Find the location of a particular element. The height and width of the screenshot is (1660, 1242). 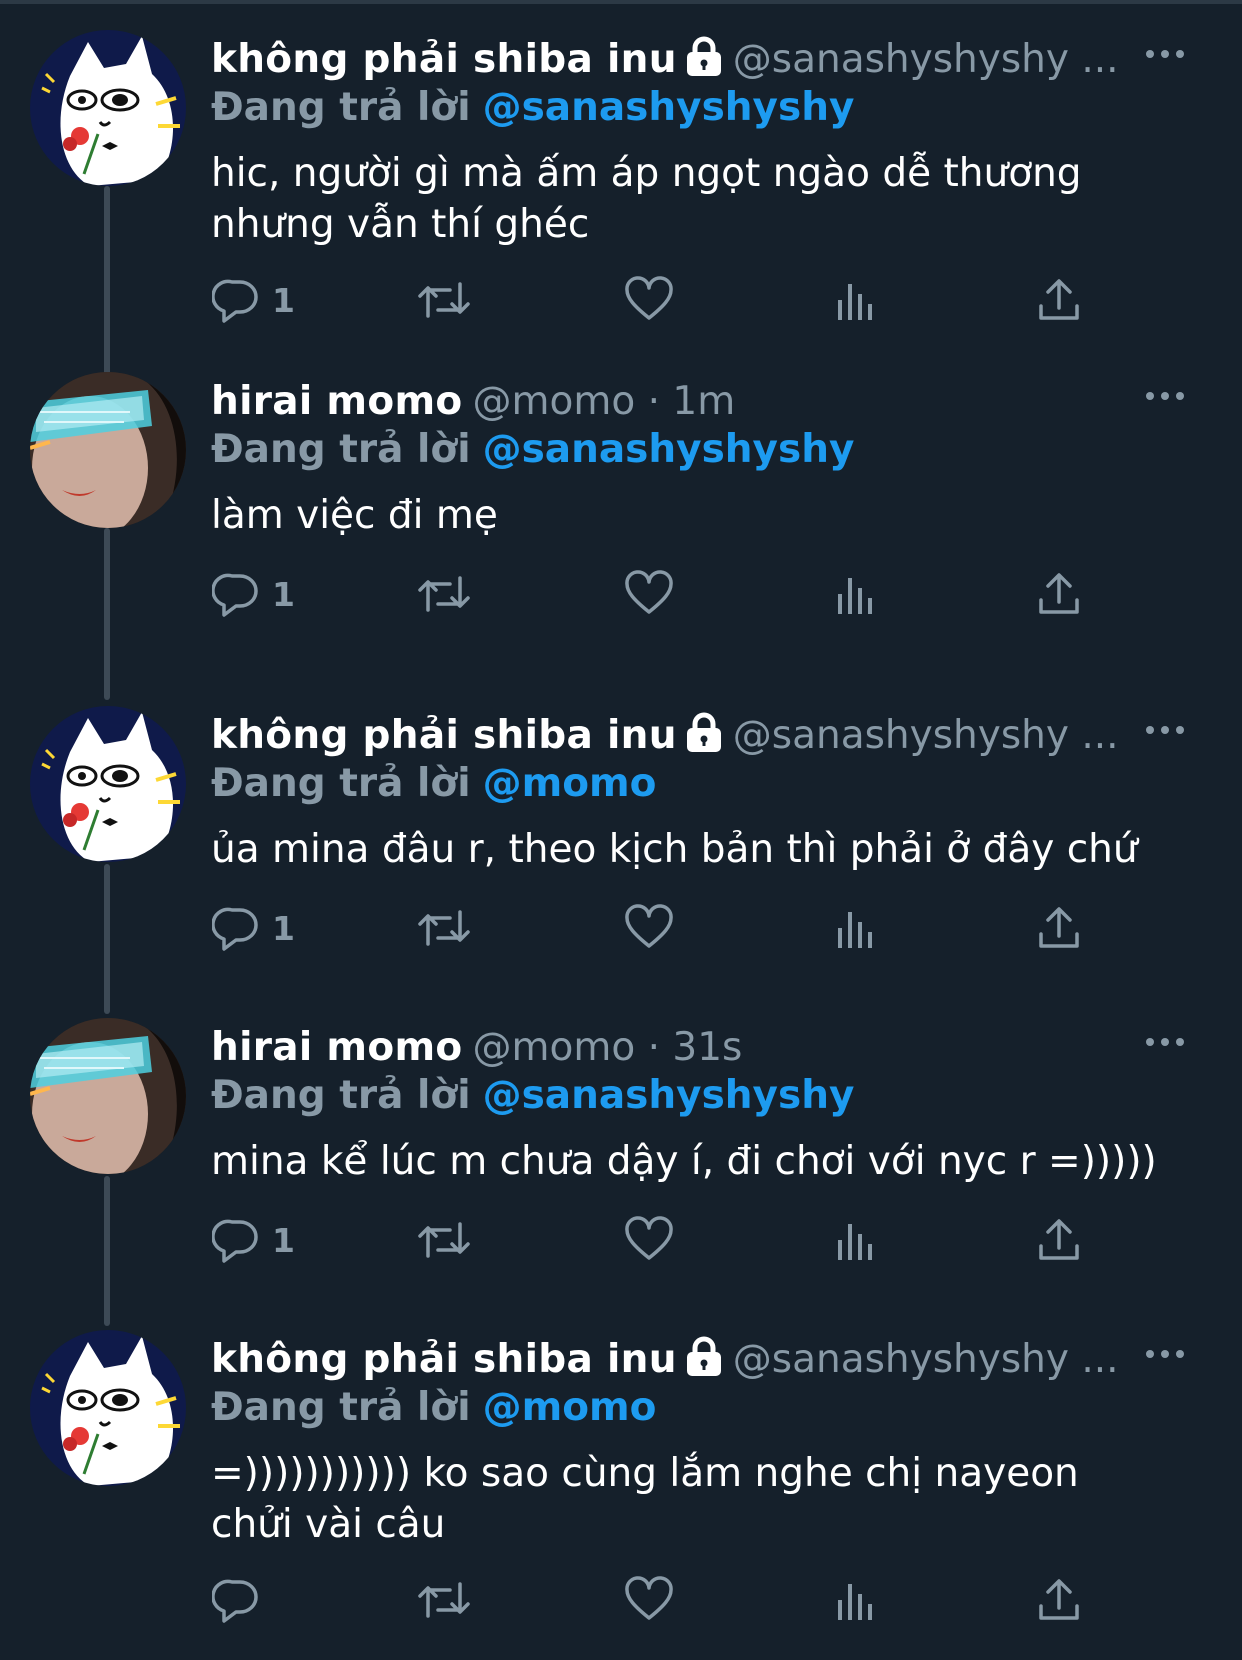

user-handle: @momo · 1m is located at coordinates (604, 401).